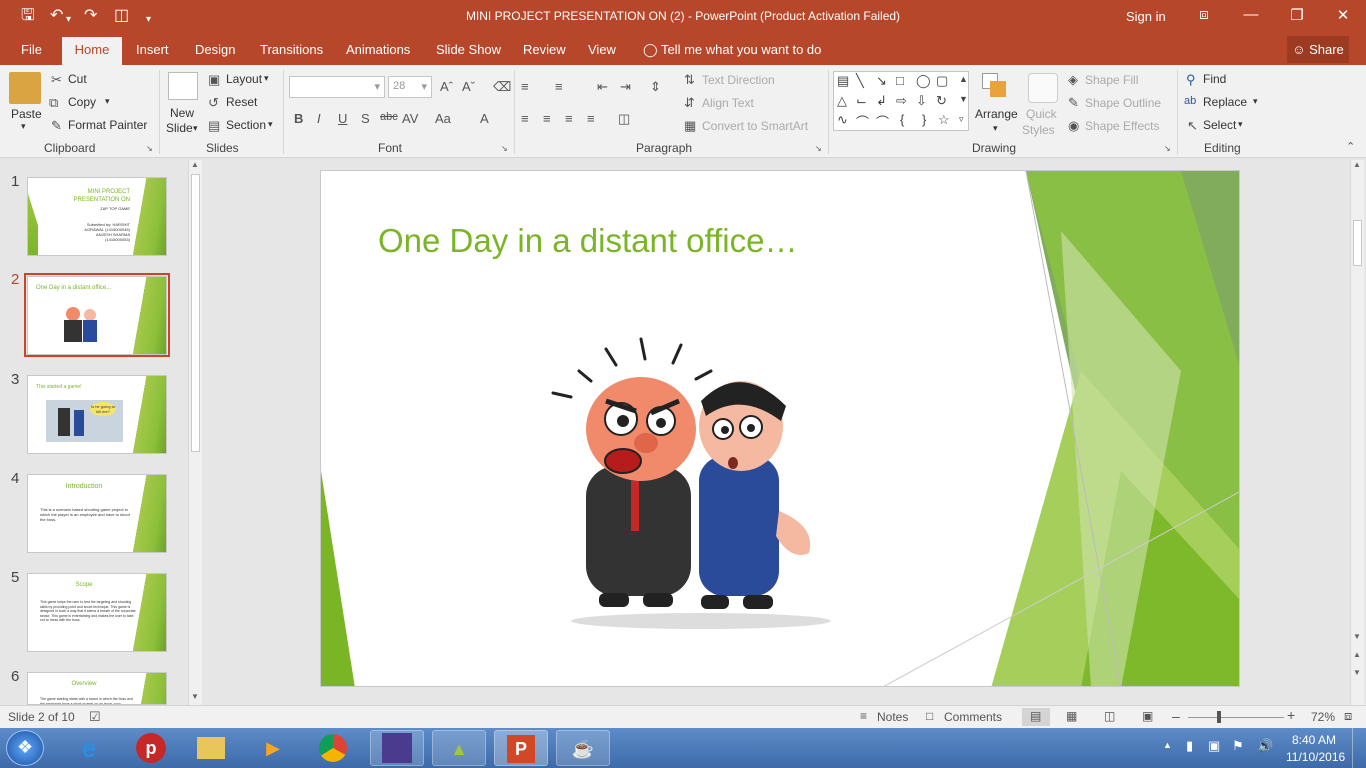 This screenshot has width=1366, height=768. Describe the element at coordinates (468, 86) in the screenshot. I see `decrease-font-icon: Aˇ` at that location.